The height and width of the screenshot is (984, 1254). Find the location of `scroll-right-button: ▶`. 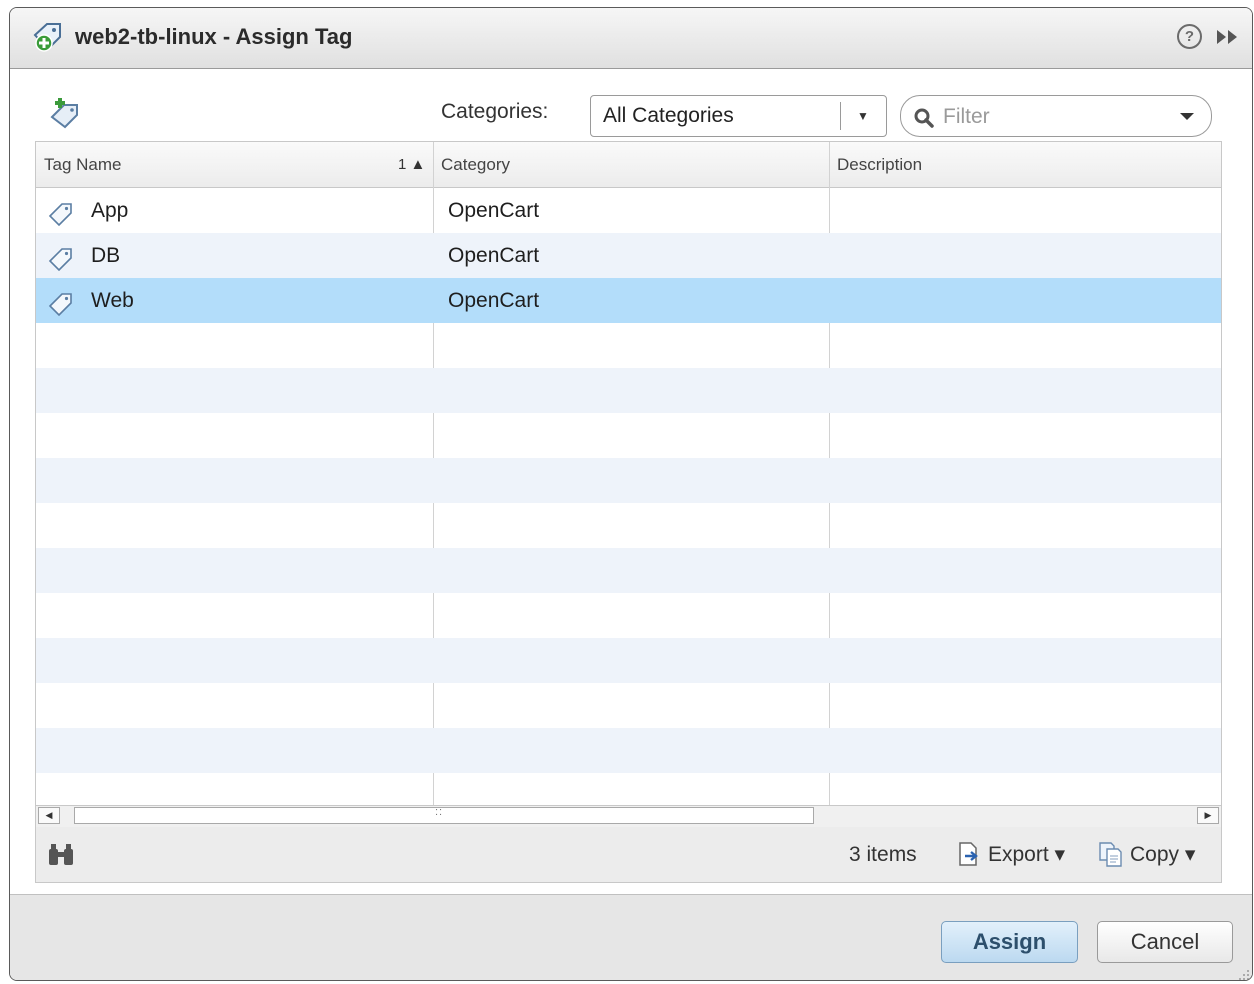

scroll-right-button: ▶ is located at coordinates (1208, 815).